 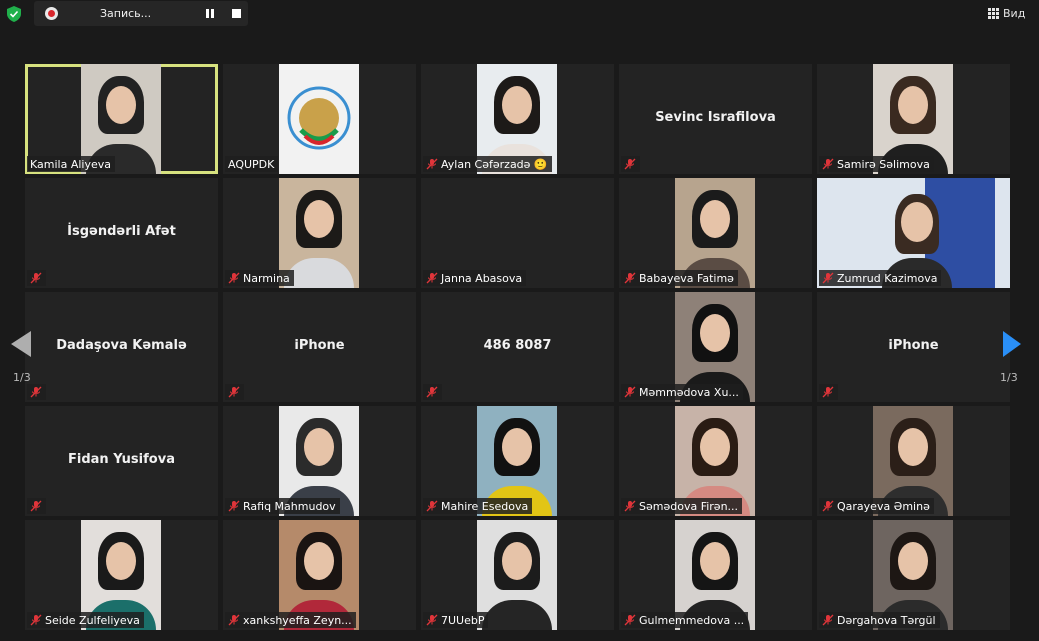 I want to click on record-icon, so click(x=51, y=13).